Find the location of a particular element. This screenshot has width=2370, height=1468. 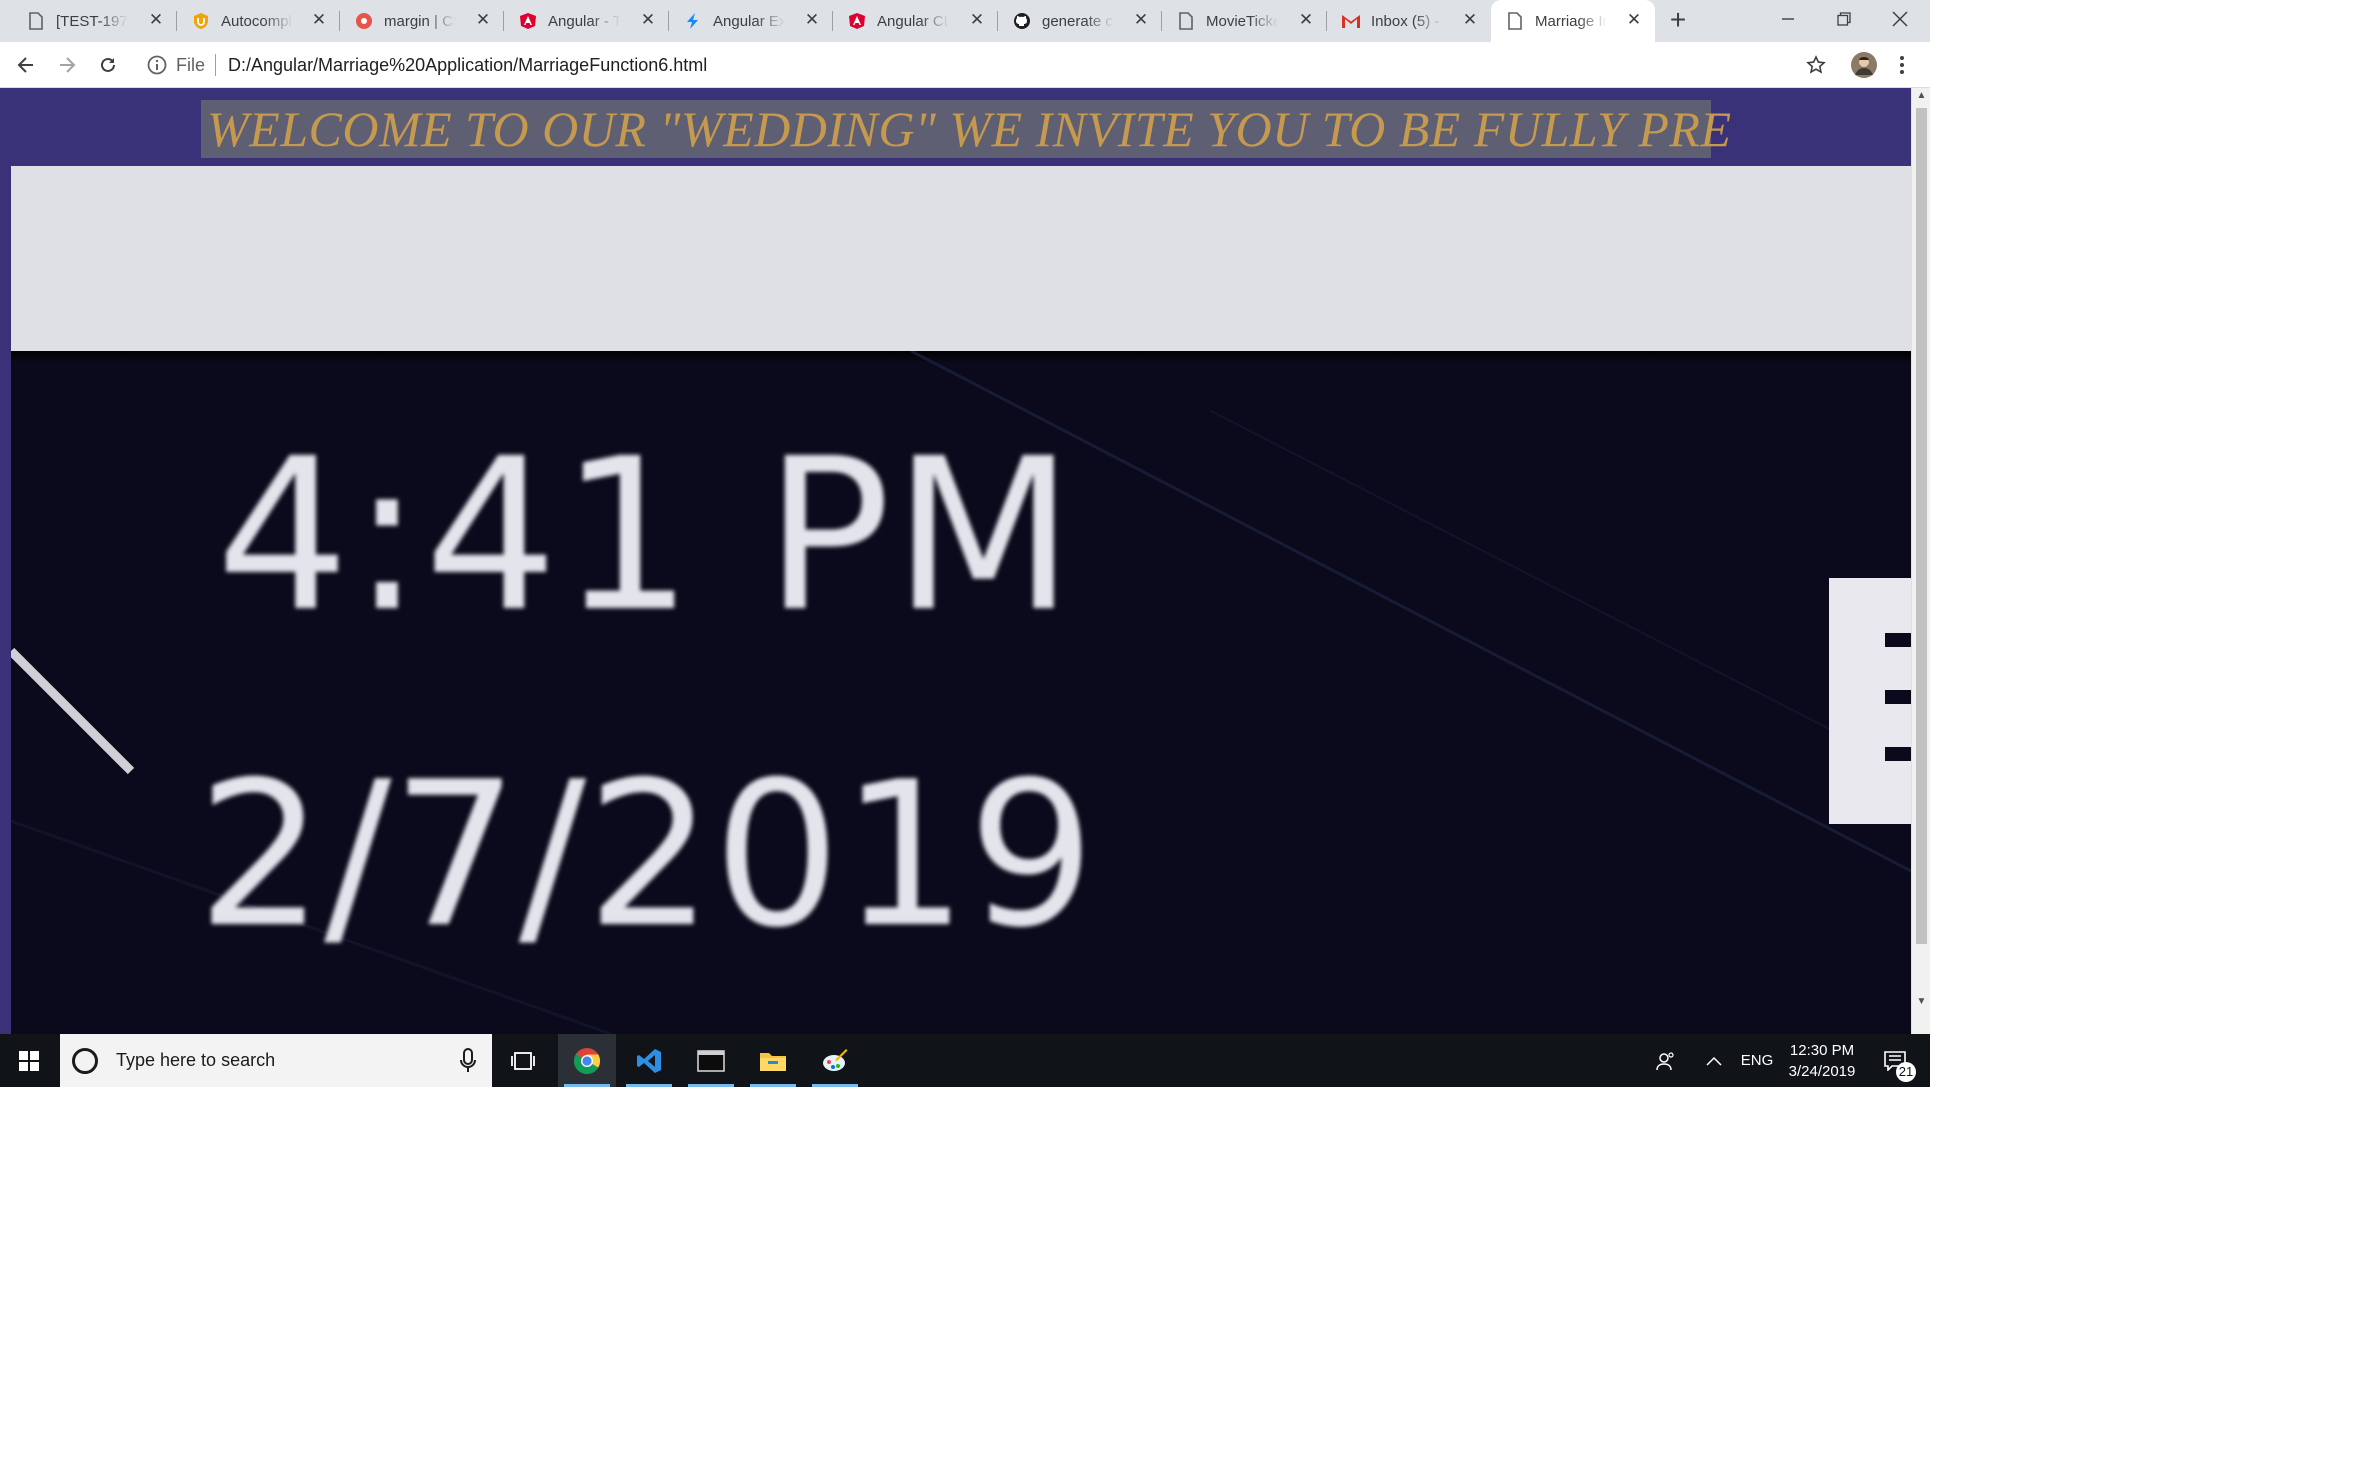

forward-button is located at coordinates (67, 65).